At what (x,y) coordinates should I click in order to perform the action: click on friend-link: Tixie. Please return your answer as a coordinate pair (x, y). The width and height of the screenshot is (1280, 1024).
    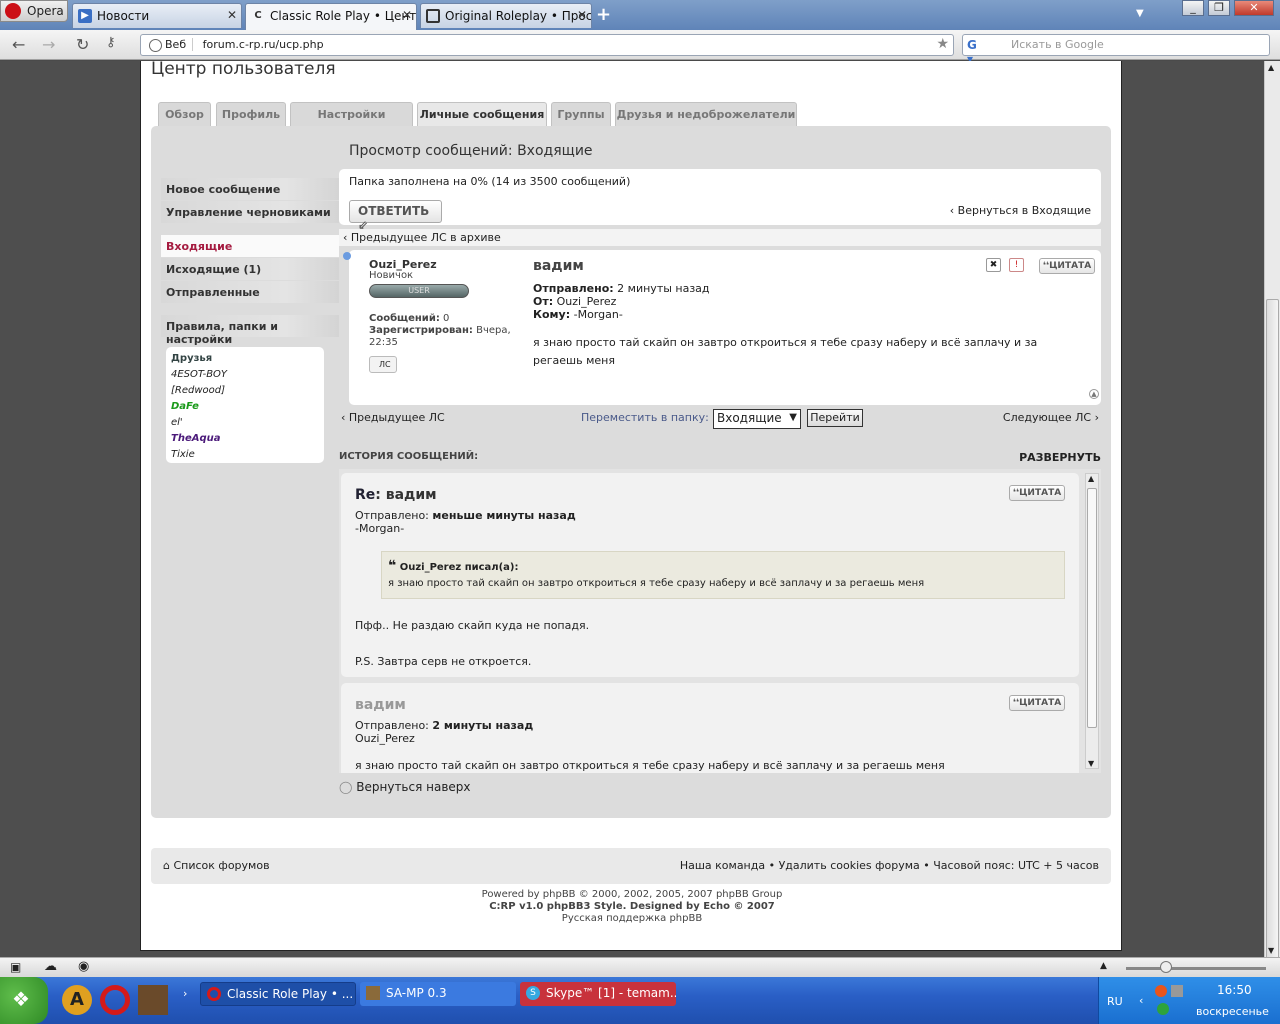
    Looking at the image, I should click on (245, 455).